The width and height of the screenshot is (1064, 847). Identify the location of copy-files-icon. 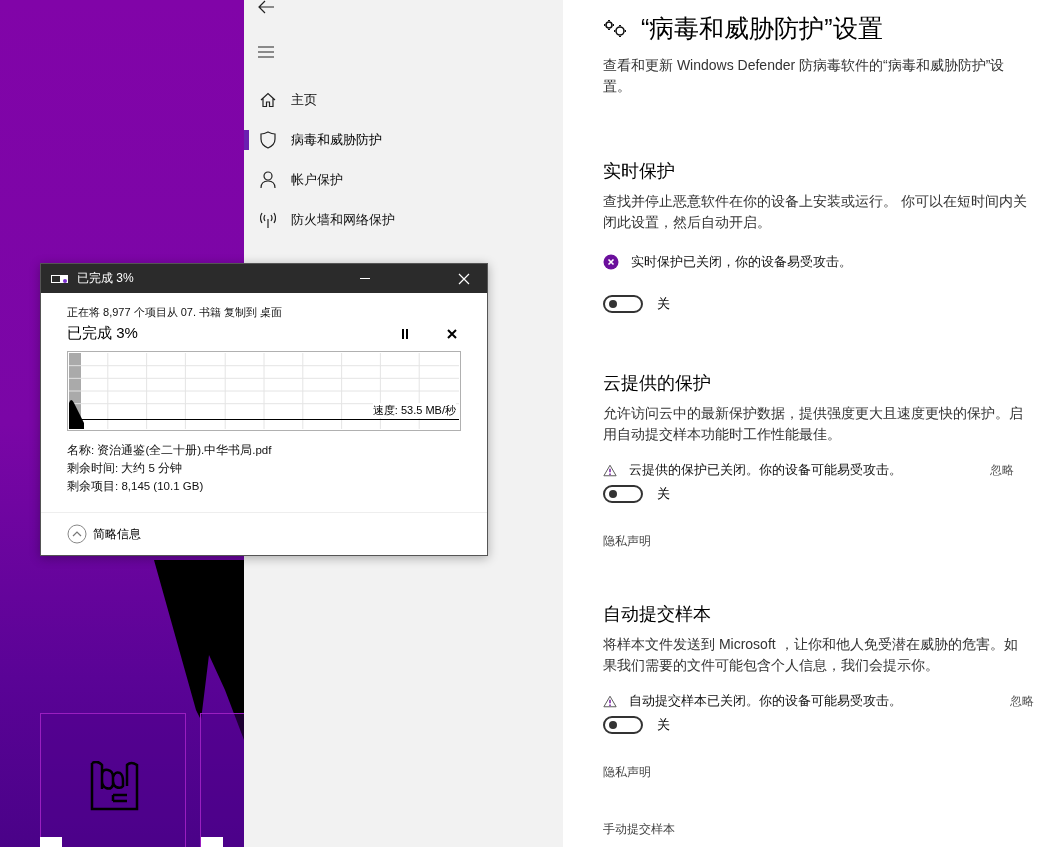
(60, 278).